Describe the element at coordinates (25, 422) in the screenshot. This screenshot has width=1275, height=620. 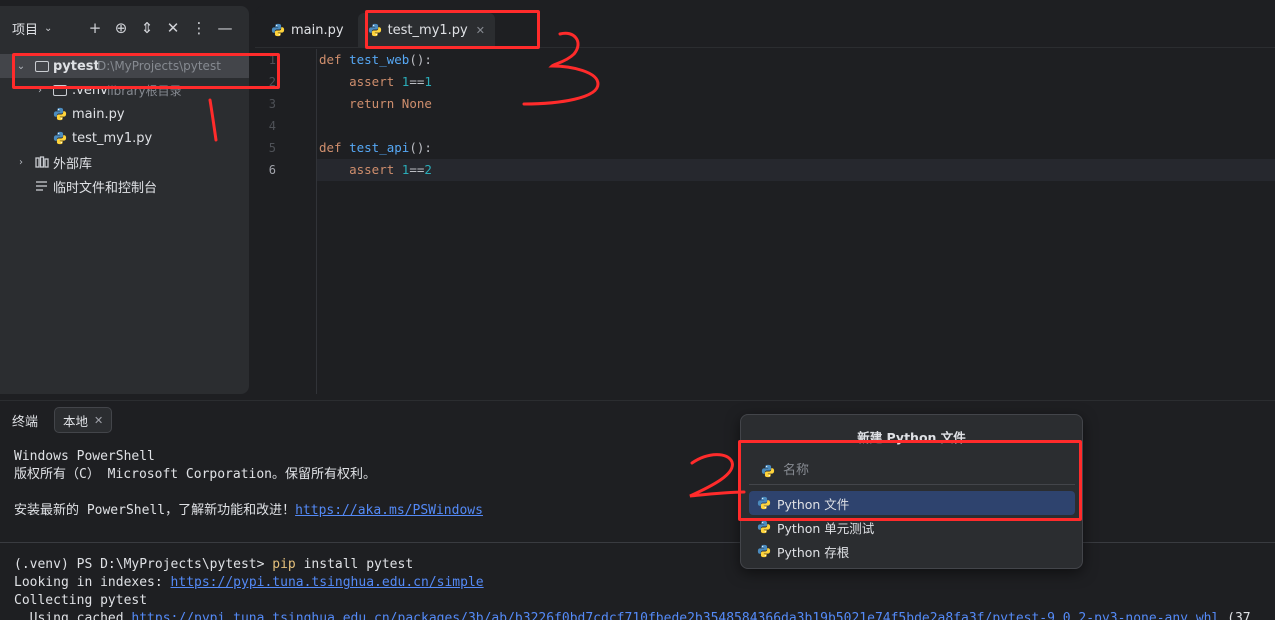
I see `terminal-title: 终端` at that location.